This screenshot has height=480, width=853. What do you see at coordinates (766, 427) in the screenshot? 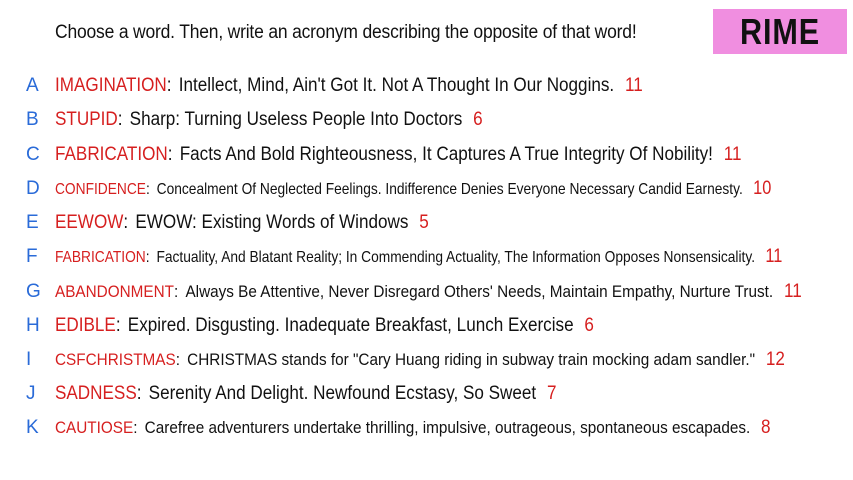
I see `entry-count: 8` at bounding box center [766, 427].